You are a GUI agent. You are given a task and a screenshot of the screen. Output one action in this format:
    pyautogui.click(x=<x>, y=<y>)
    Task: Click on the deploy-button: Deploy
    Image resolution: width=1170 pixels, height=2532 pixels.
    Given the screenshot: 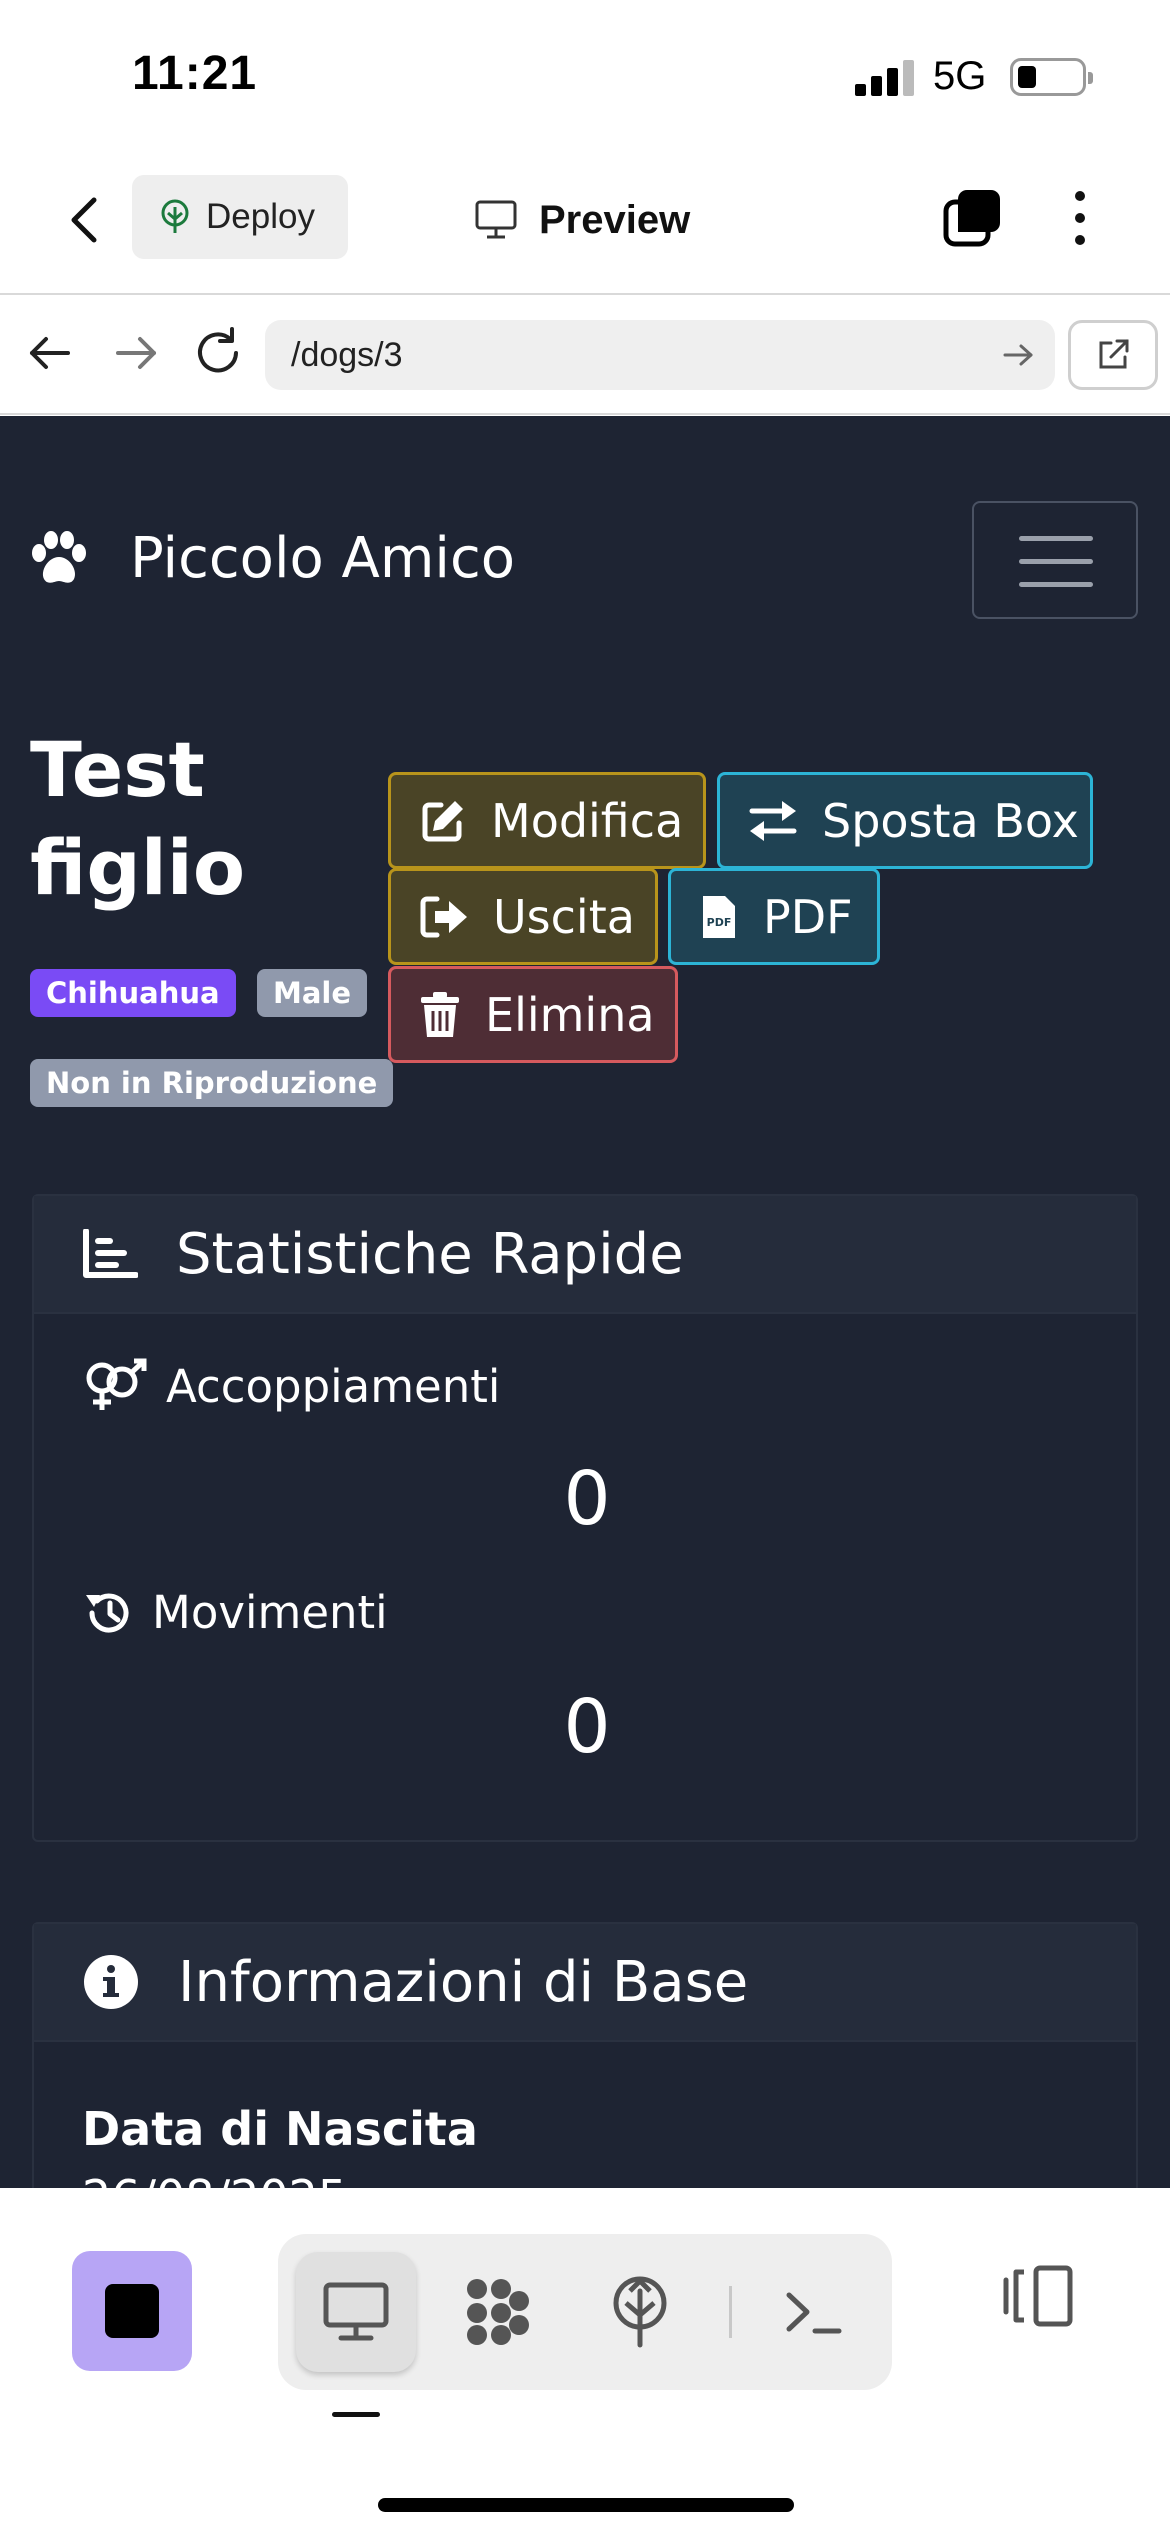 What is the action you would take?
    pyautogui.click(x=240, y=217)
    